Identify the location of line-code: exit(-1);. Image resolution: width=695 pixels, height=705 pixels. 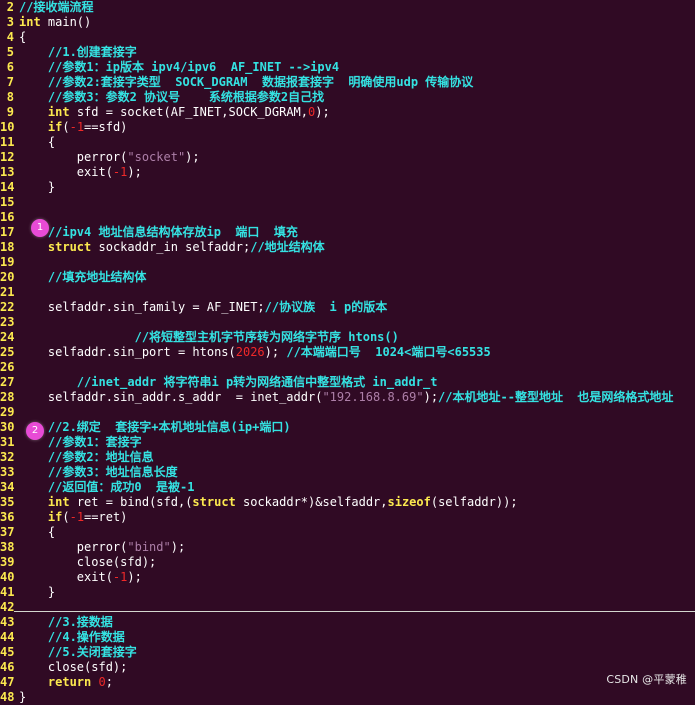
(80, 577).